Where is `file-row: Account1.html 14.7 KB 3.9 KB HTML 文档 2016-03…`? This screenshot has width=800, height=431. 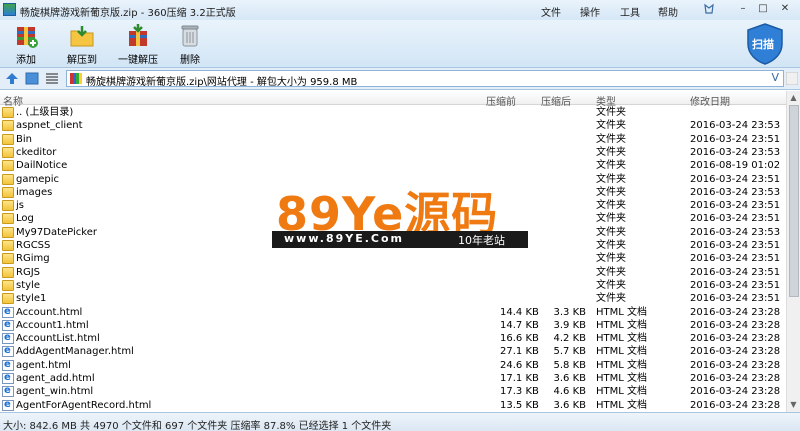
file-row: Account1.html 14.7 KB 3.9 KB HTML 文档 2016-03… is located at coordinates (393, 325).